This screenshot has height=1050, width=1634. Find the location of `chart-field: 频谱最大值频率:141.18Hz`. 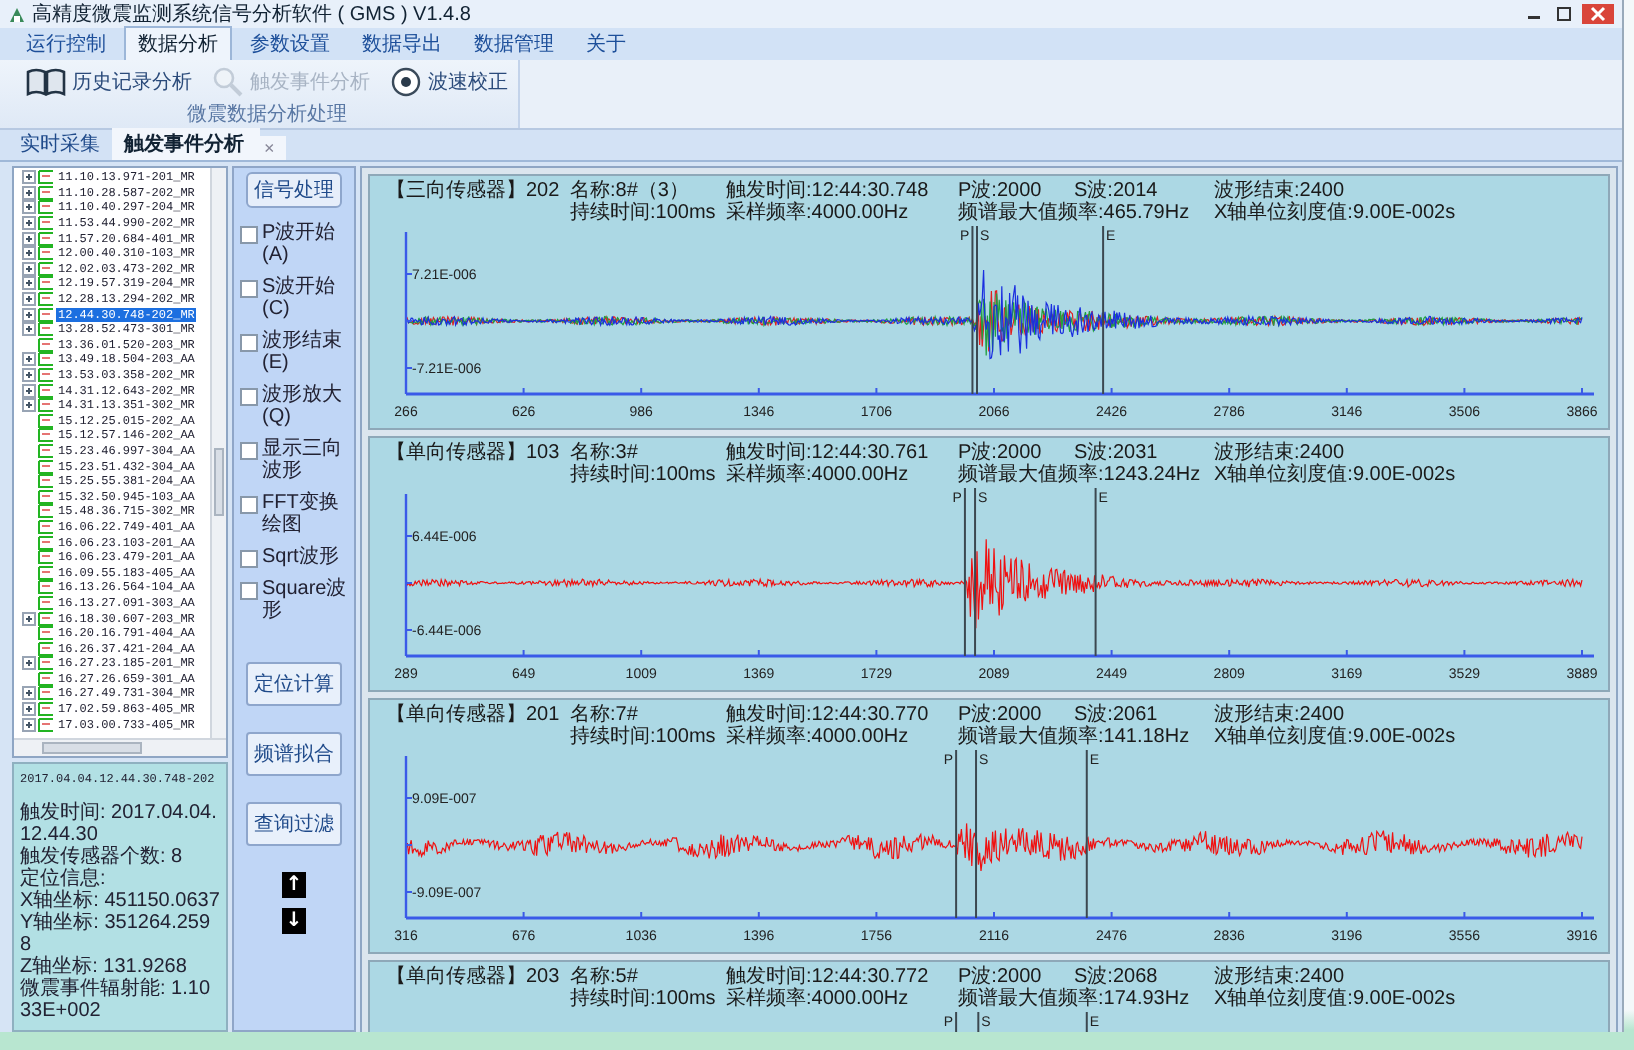

chart-field: 频谱最大值频率:141.18Hz is located at coordinates (1086, 737).